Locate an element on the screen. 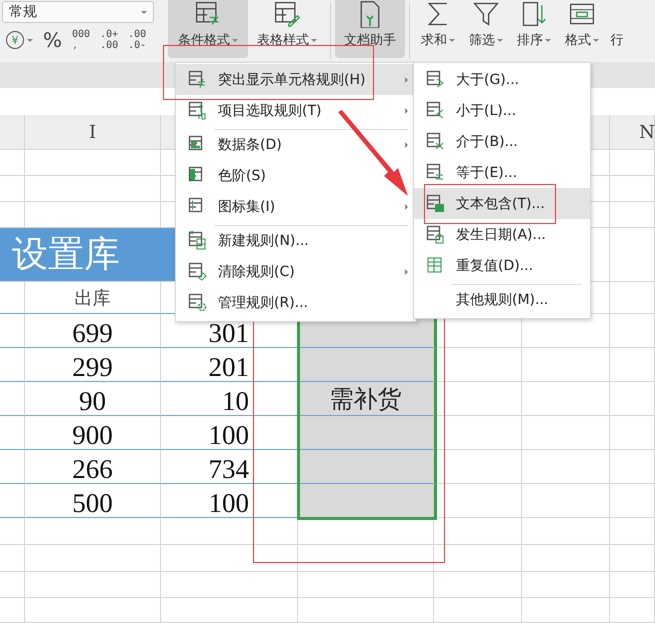  table-cell: 10 is located at coordinates (229, 399).